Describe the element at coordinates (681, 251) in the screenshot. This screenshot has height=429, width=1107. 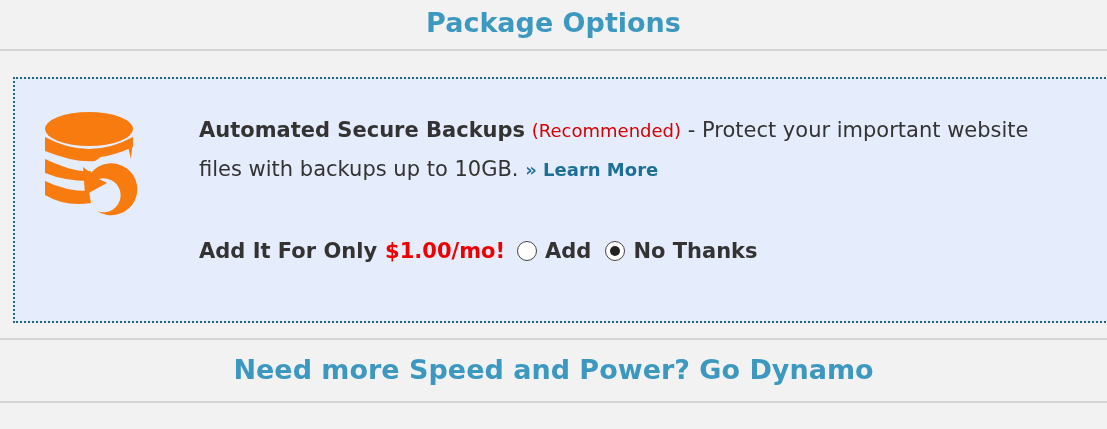
I see `radio-option: No Thanks` at that location.